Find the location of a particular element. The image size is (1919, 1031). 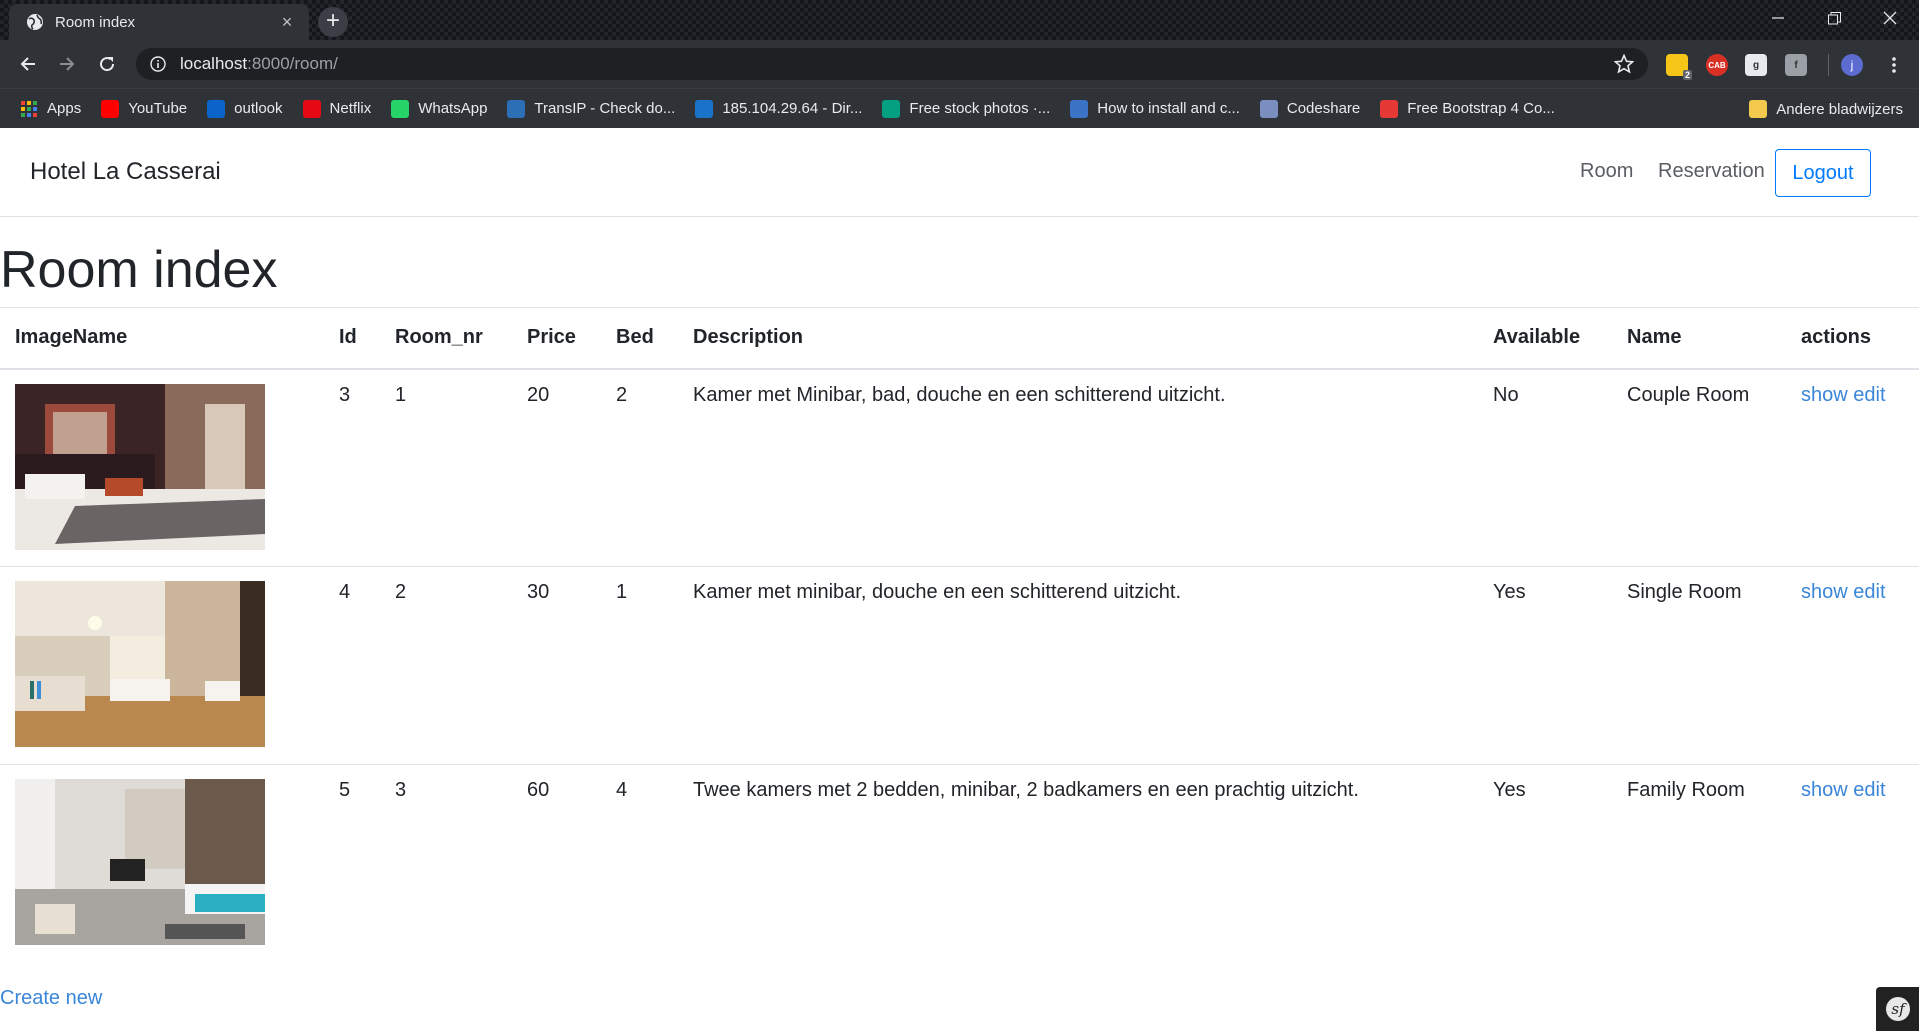

codeshare-icon is located at coordinates (1268, 108).